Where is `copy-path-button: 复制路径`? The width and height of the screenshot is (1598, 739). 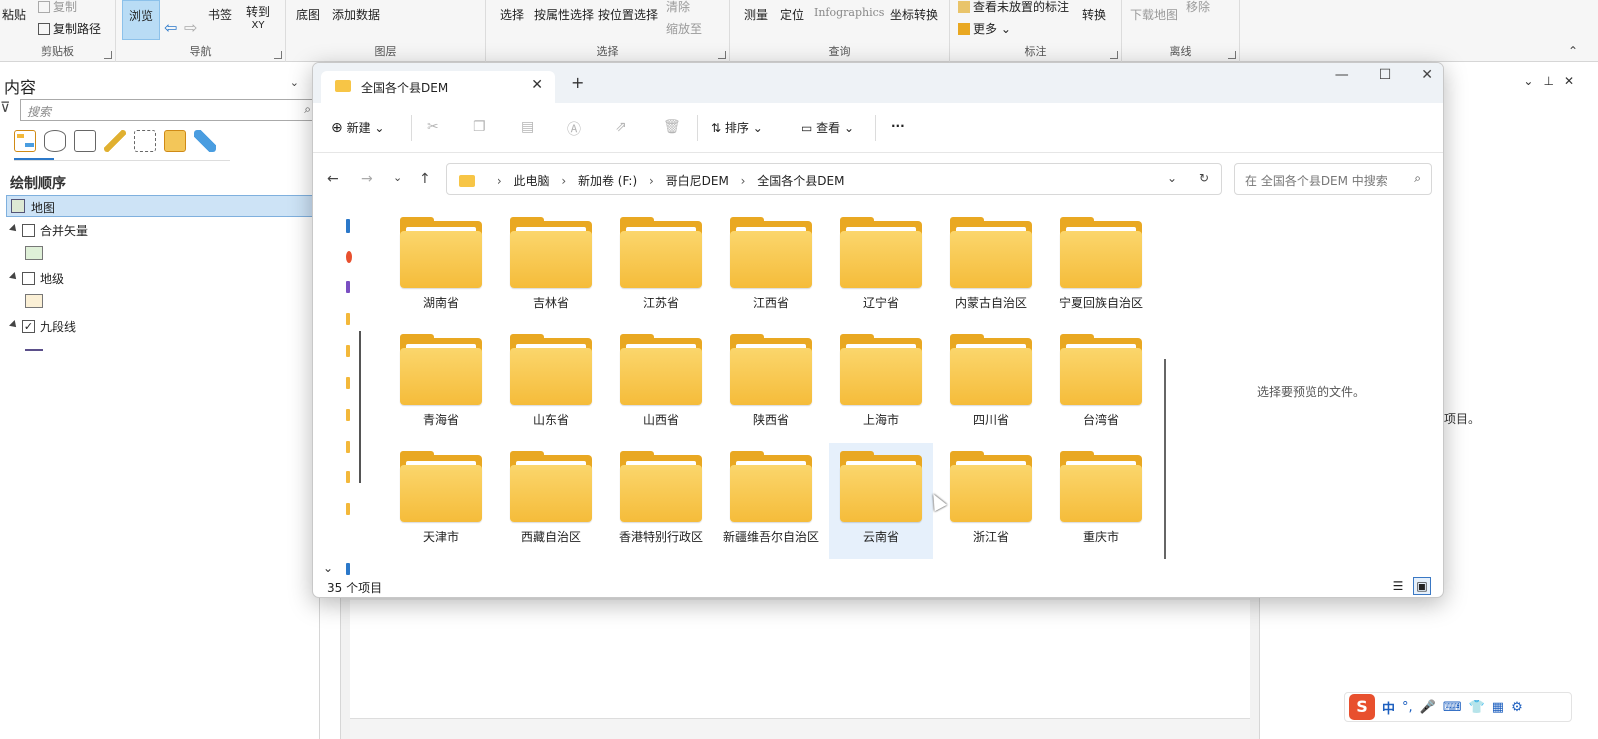 copy-path-button: 复制路径 is located at coordinates (69, 28).